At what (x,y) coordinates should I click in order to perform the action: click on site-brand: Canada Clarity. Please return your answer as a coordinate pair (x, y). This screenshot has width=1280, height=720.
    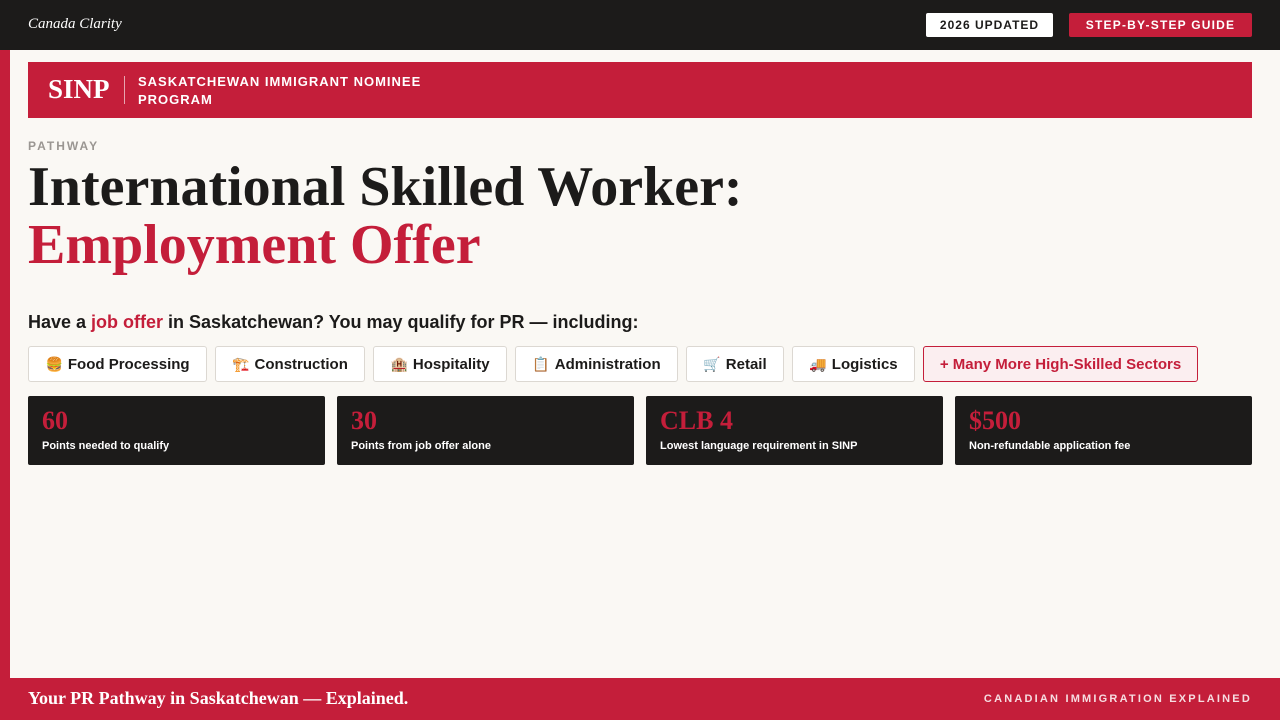
    Looking at the image, I should click on (75, 24).